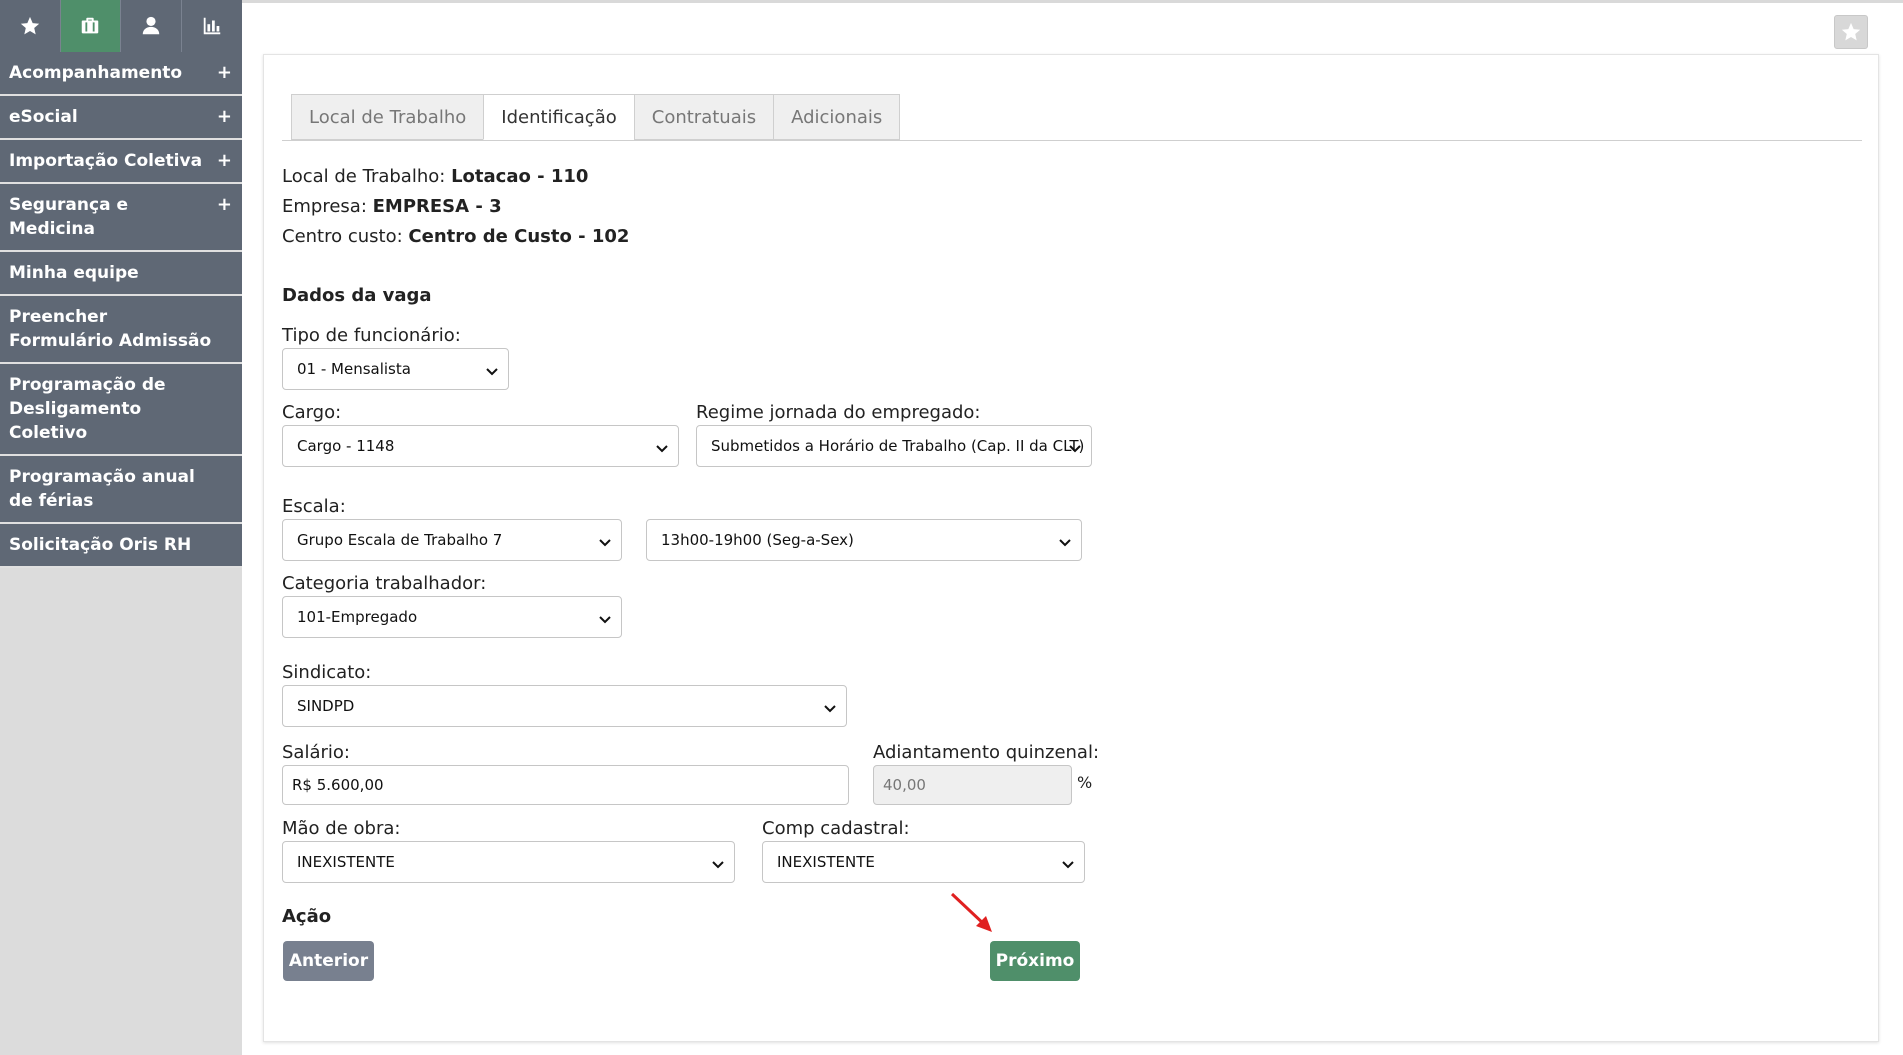 The width and height of the screenshot is (1903, 1055). What do you see at coordinates (324, 206) in the screenshot?
I see `info-empresa-label: Empresa:` at bounding box center [324, 206].